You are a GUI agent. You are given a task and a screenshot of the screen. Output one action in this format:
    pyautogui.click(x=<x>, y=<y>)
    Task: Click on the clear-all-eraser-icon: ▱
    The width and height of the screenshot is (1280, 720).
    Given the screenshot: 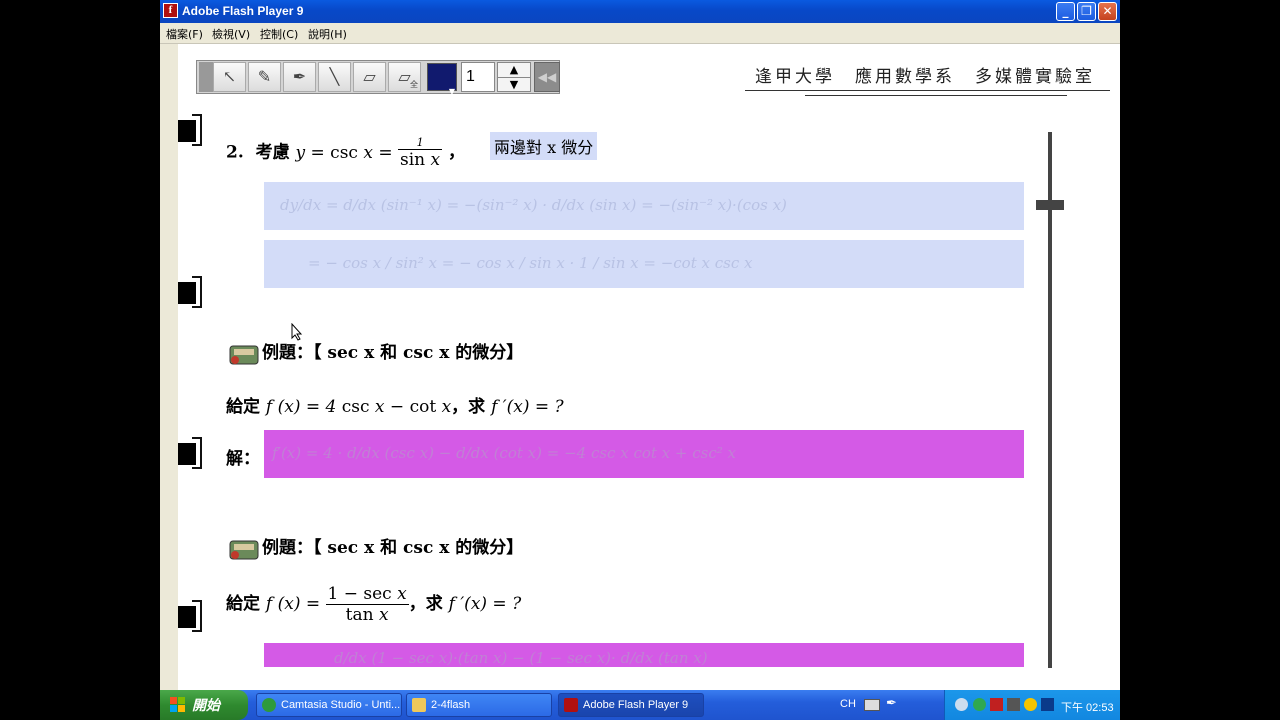 What is the action you would take?
    pyautogui.click(x=404, y=76)
    